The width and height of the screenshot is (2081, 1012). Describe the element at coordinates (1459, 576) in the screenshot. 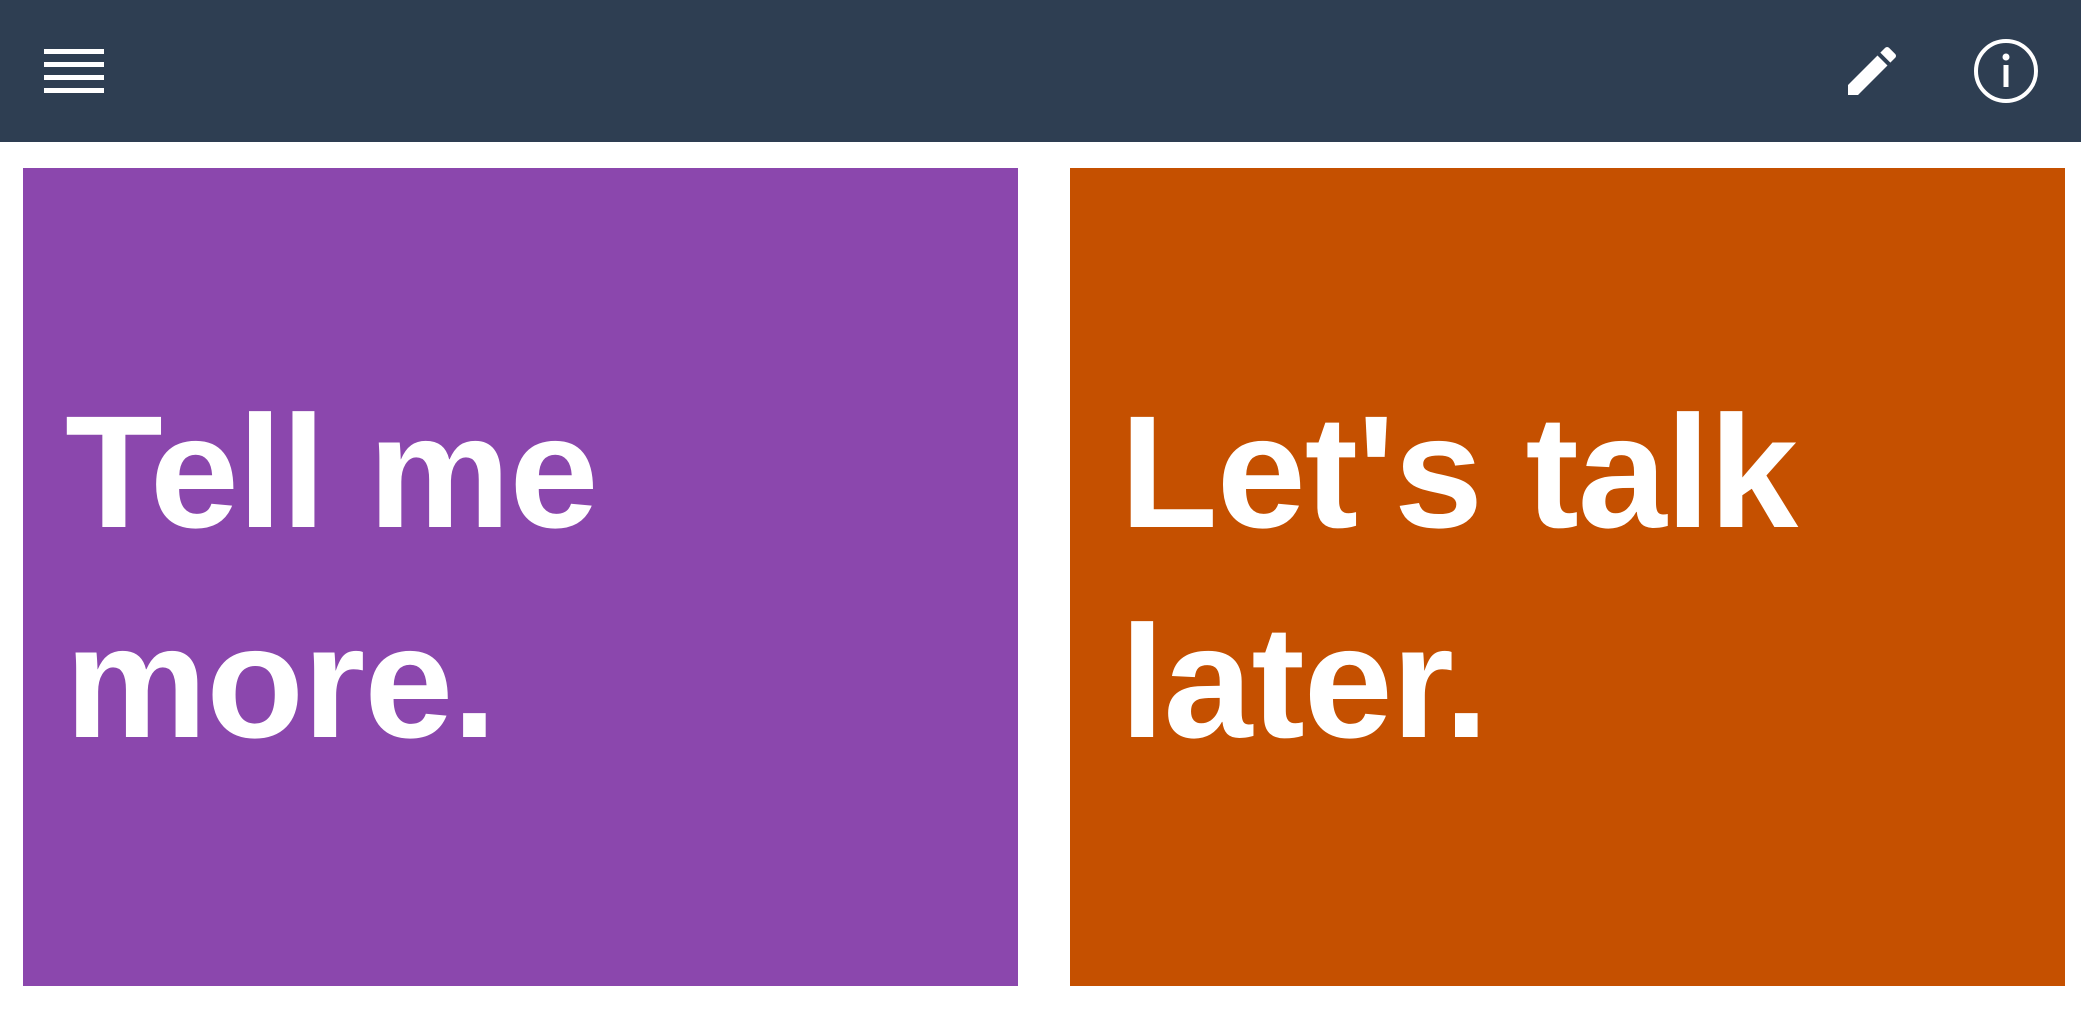

I see `phrase-tile-label: Let's talk later.` at that location.